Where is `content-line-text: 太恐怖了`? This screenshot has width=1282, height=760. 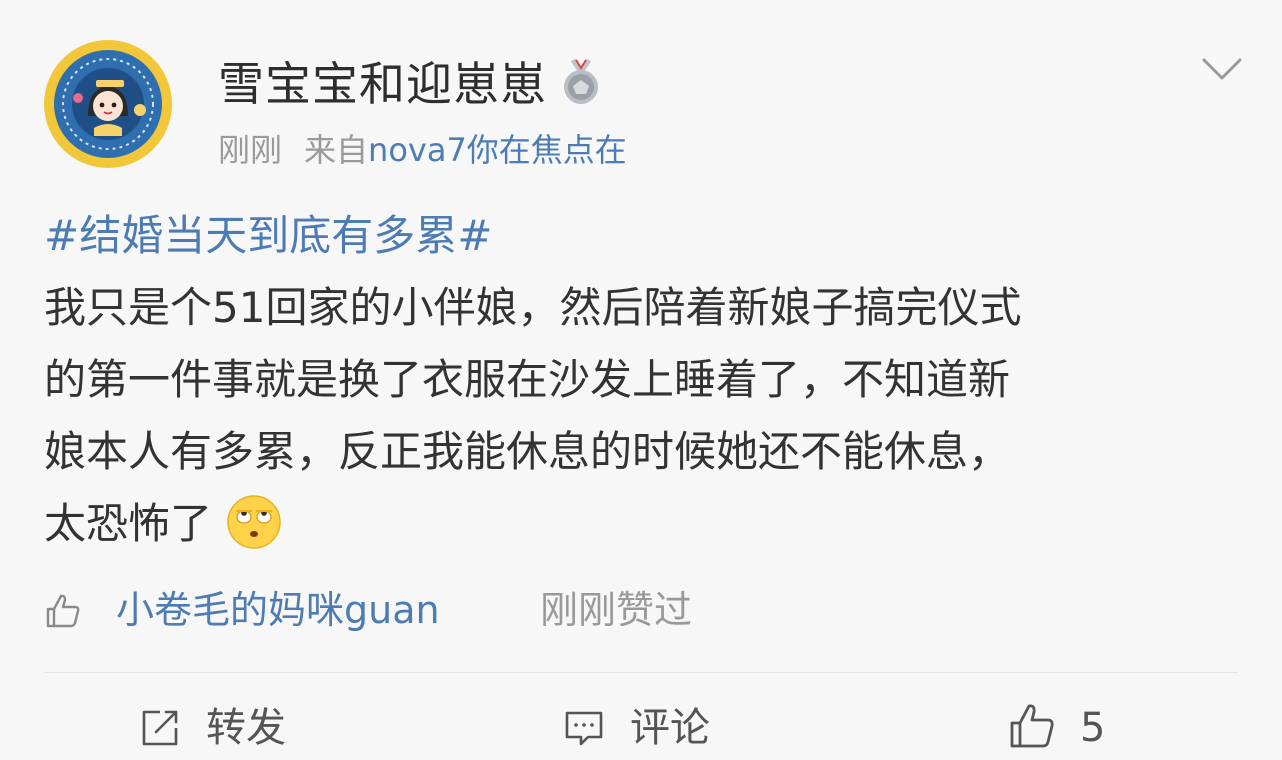
content-line-text: 太恐怖了 is located at coordinates (128, 523).